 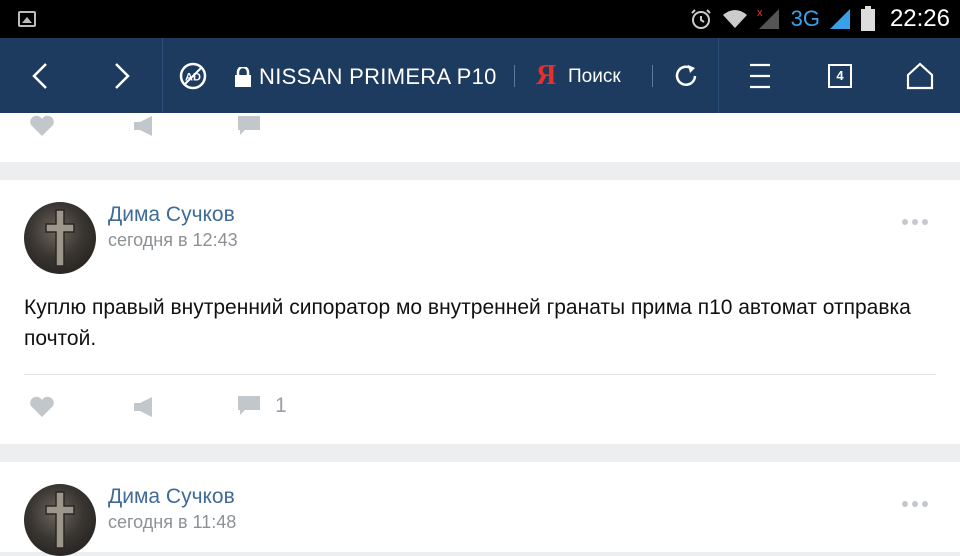 I want to click on yandex-icon: Я, so click(x=546, y=76).